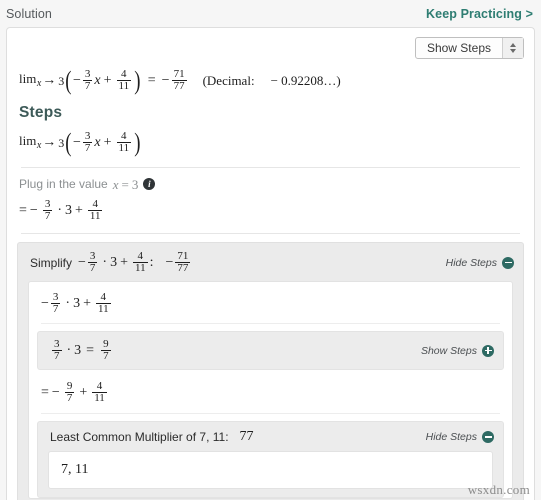 The height and width of the screenshot is (500, 541). What do you see at coordinates (448, 350) in the screenshot?
I see `product-toggle-label: Show Steps` at bounding box center [448, 350].